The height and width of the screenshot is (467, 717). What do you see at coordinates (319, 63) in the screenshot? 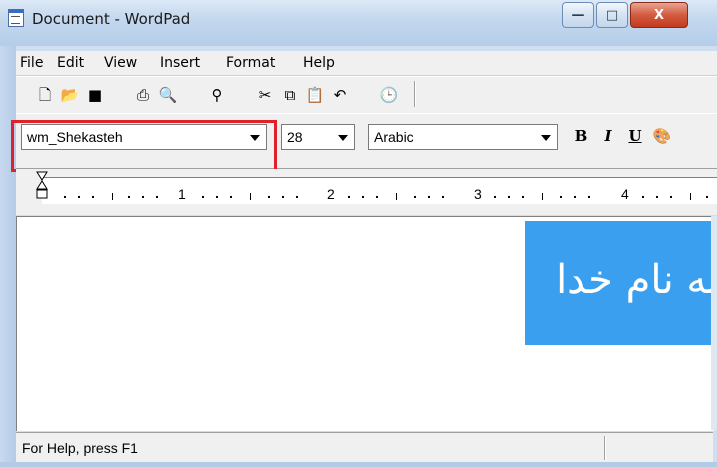
I see `menu-help: Help` at bounding box center [319, 63].